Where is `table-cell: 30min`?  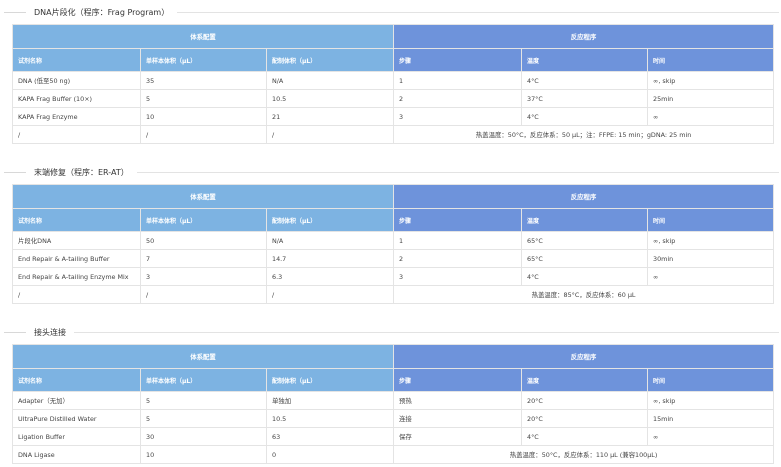 table-cell: 30min is located at coordinates (711, 258).